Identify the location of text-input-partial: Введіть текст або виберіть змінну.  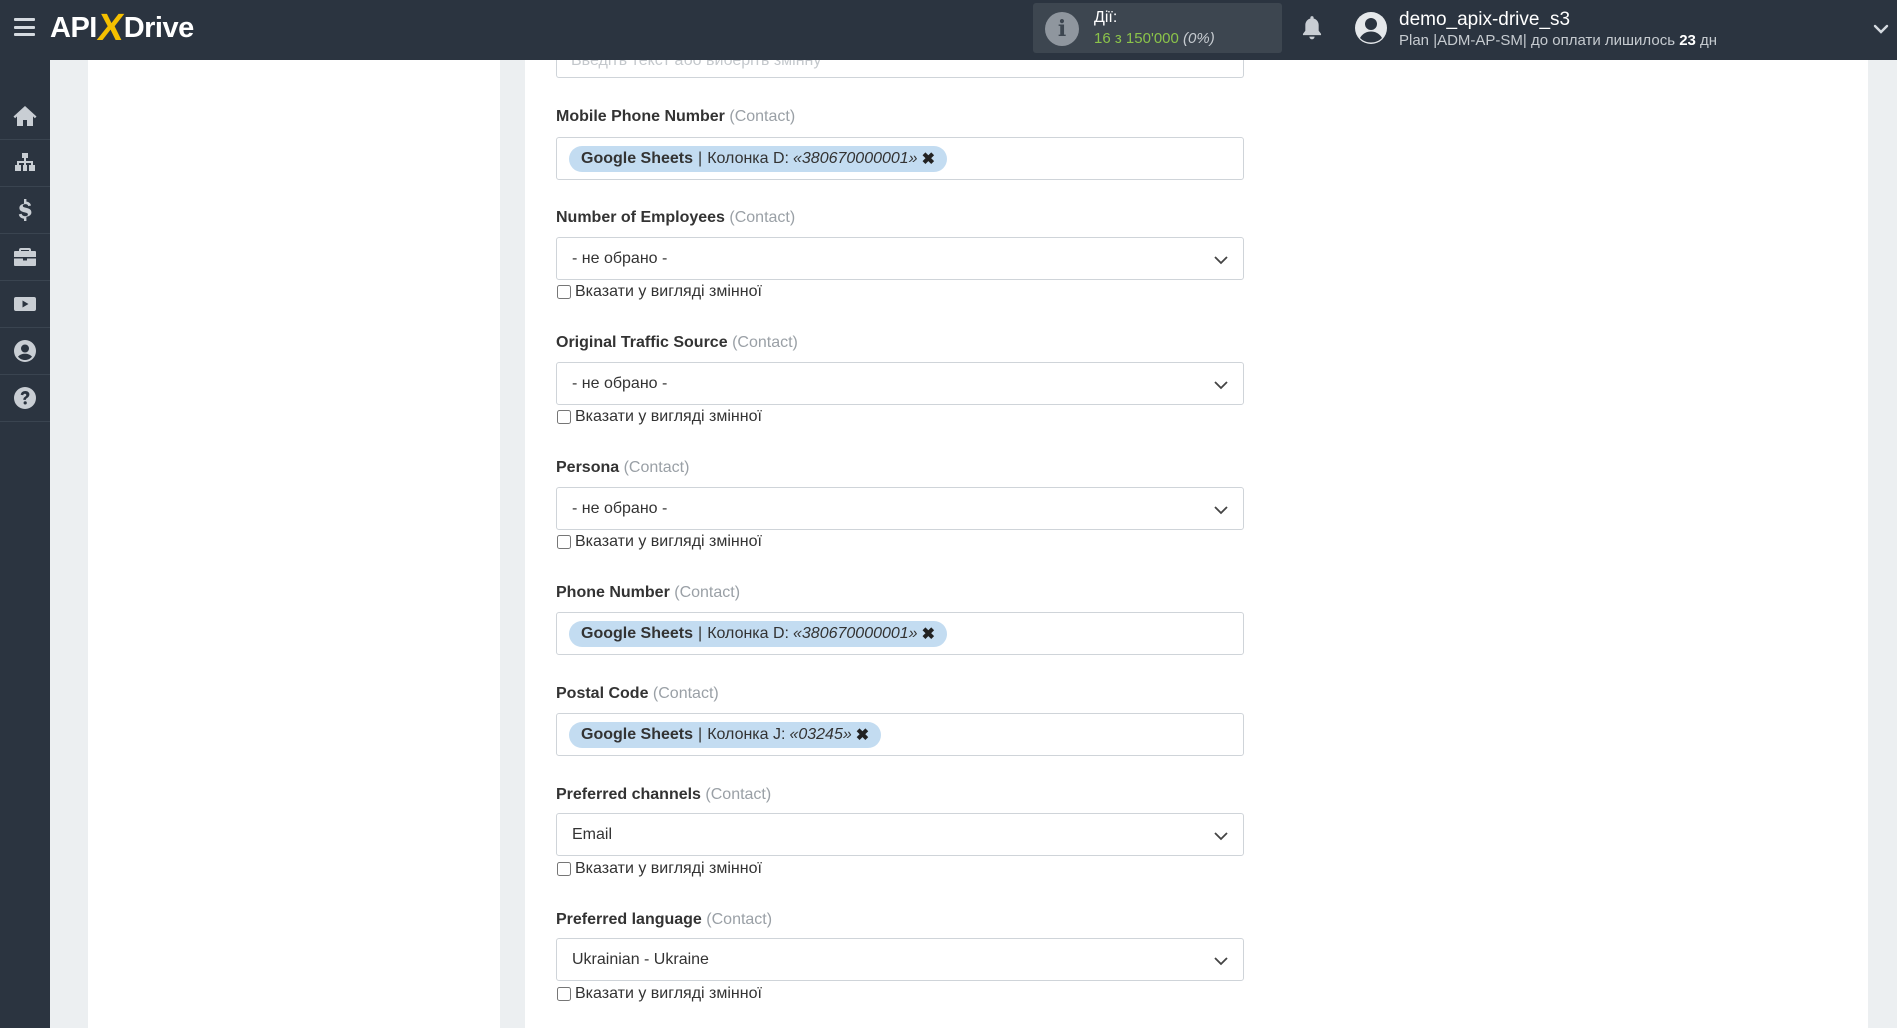
(900, 69).